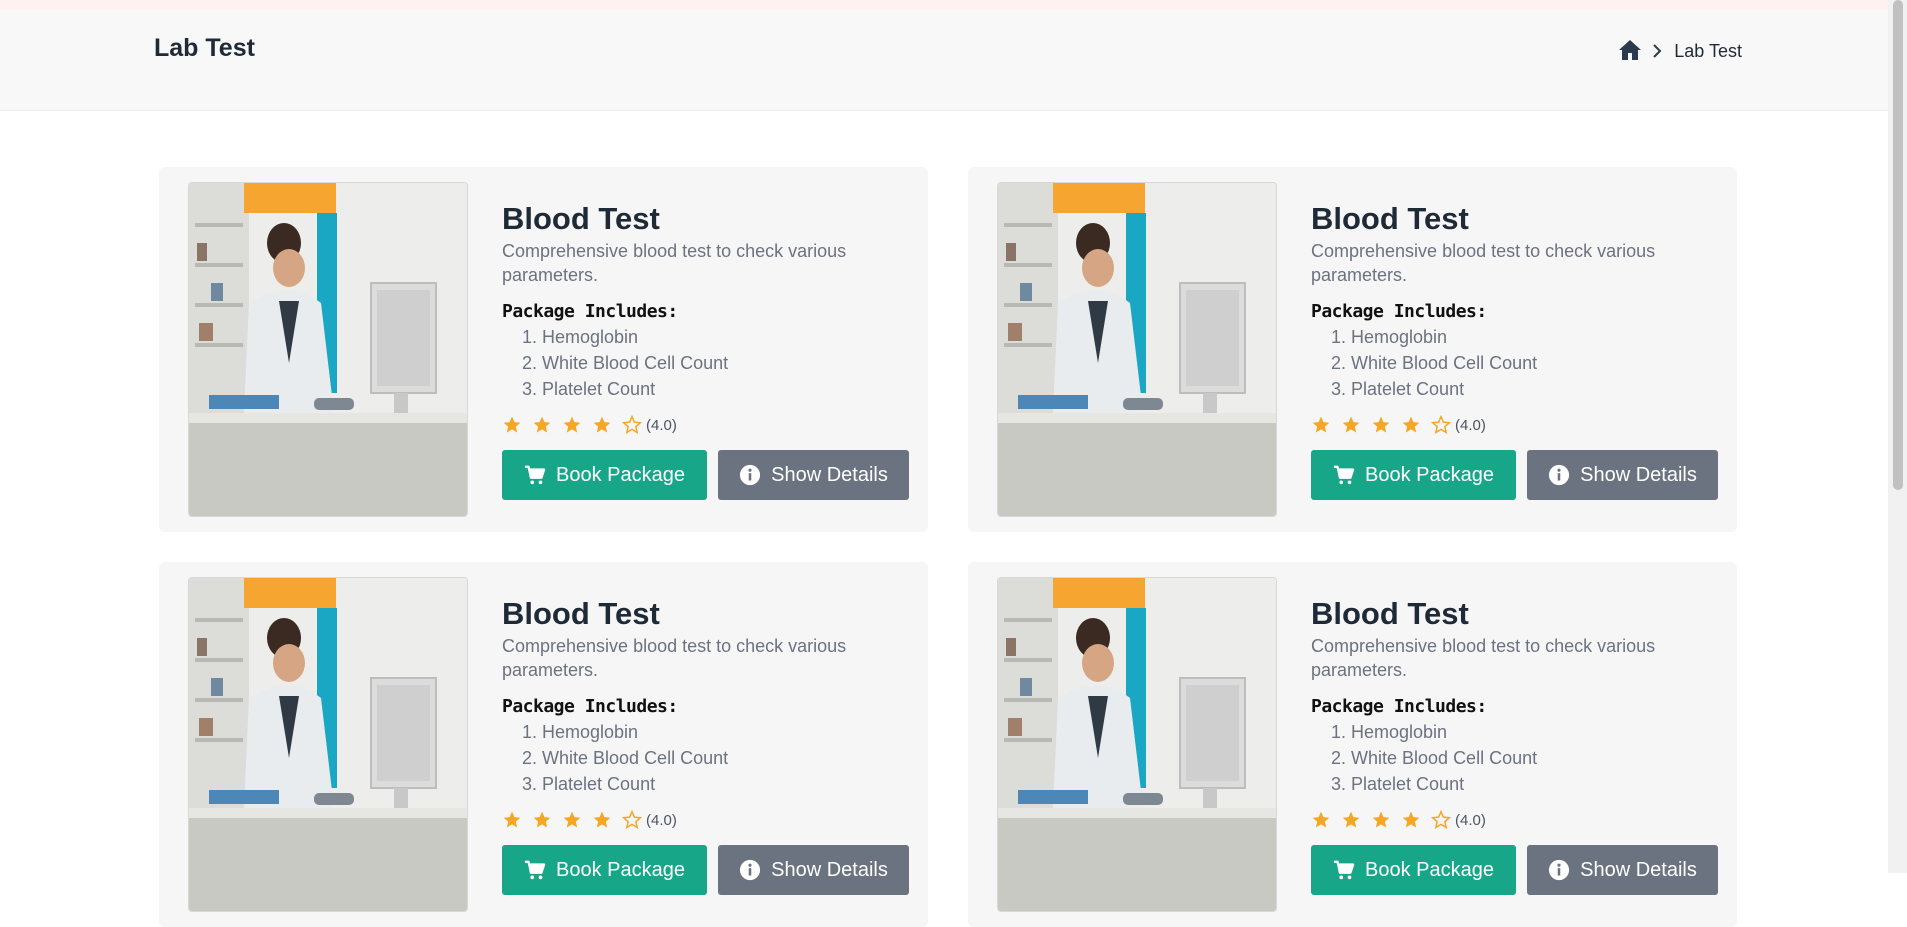  What do you see at coordinates (204, 48) in the screenshot?
I see `page-title: Lab Test` at bounding box center [204, 48].